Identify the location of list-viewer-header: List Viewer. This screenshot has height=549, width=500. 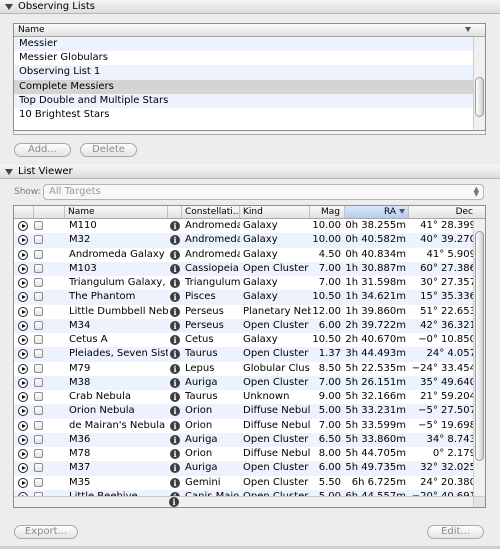
(250, 172).